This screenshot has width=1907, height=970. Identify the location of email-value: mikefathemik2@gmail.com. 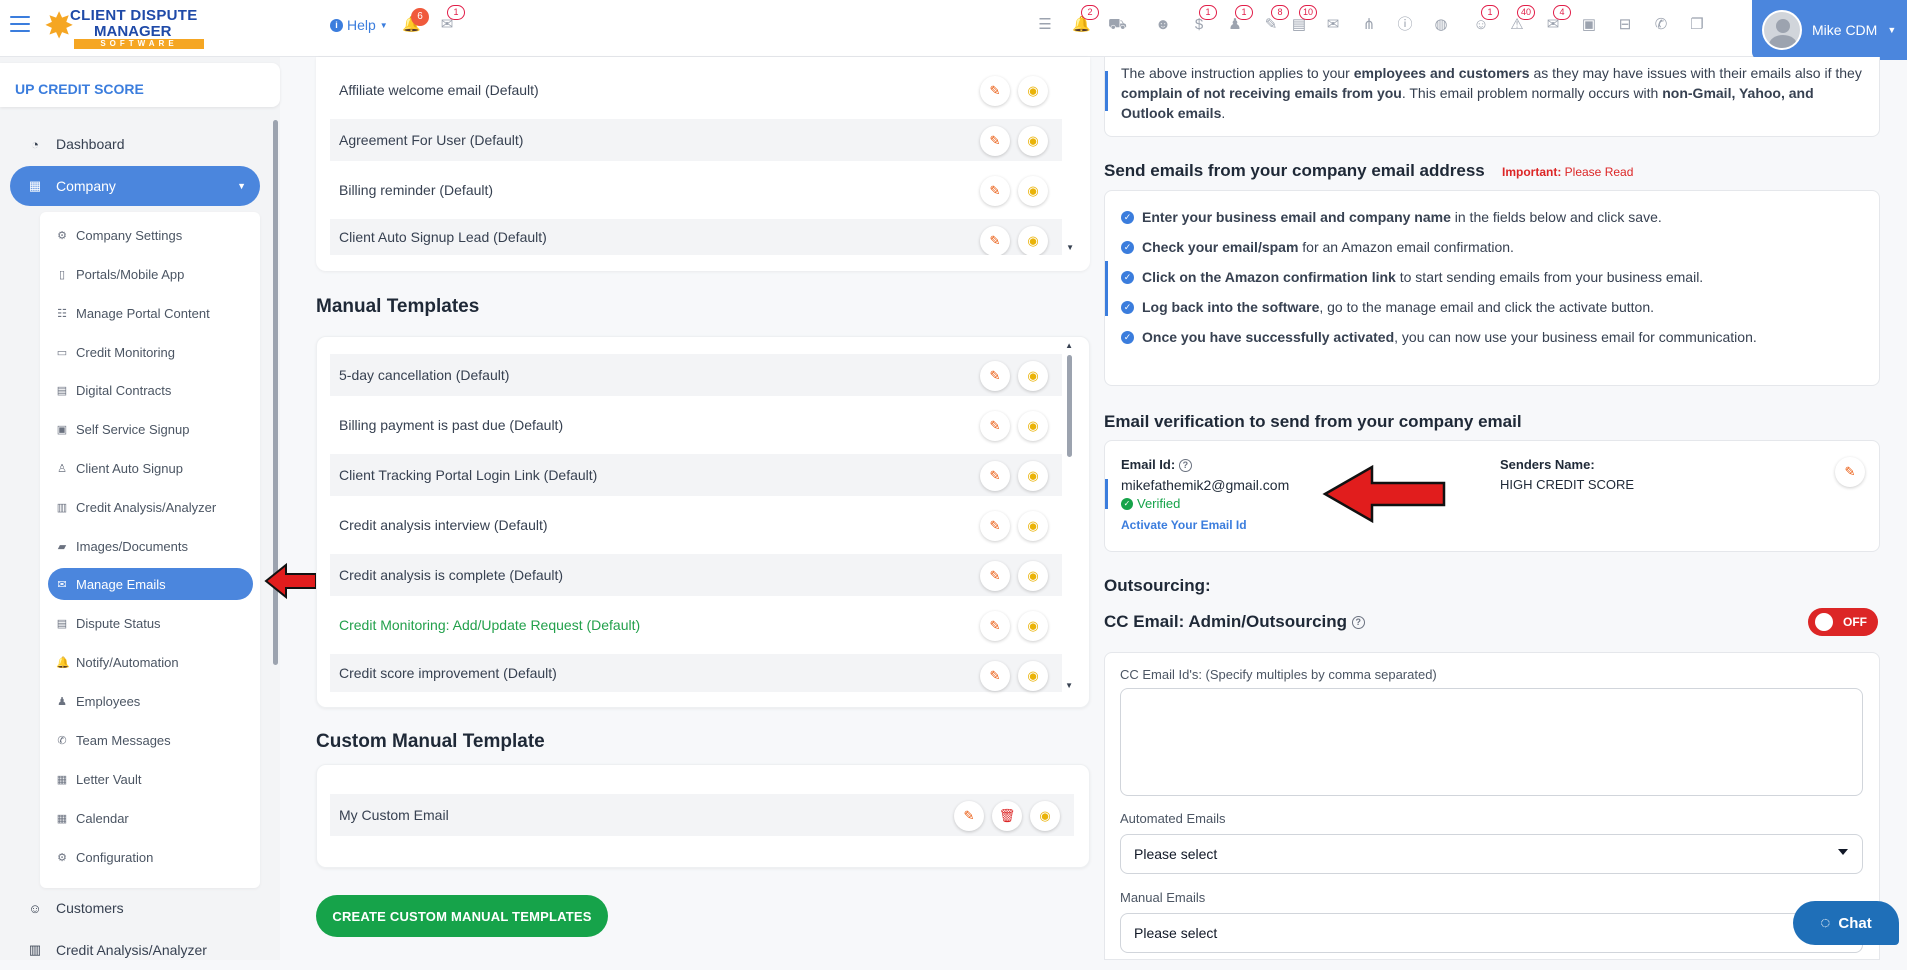
(1205, 485).